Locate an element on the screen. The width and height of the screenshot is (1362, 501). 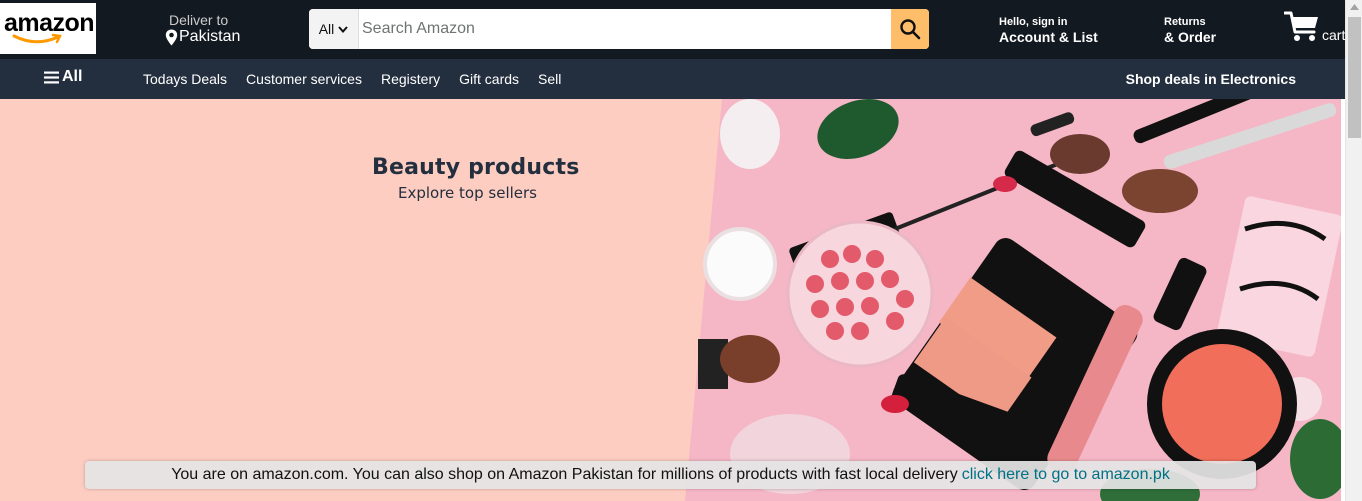
page-scrollbar is located at coordinates (1353, 250).